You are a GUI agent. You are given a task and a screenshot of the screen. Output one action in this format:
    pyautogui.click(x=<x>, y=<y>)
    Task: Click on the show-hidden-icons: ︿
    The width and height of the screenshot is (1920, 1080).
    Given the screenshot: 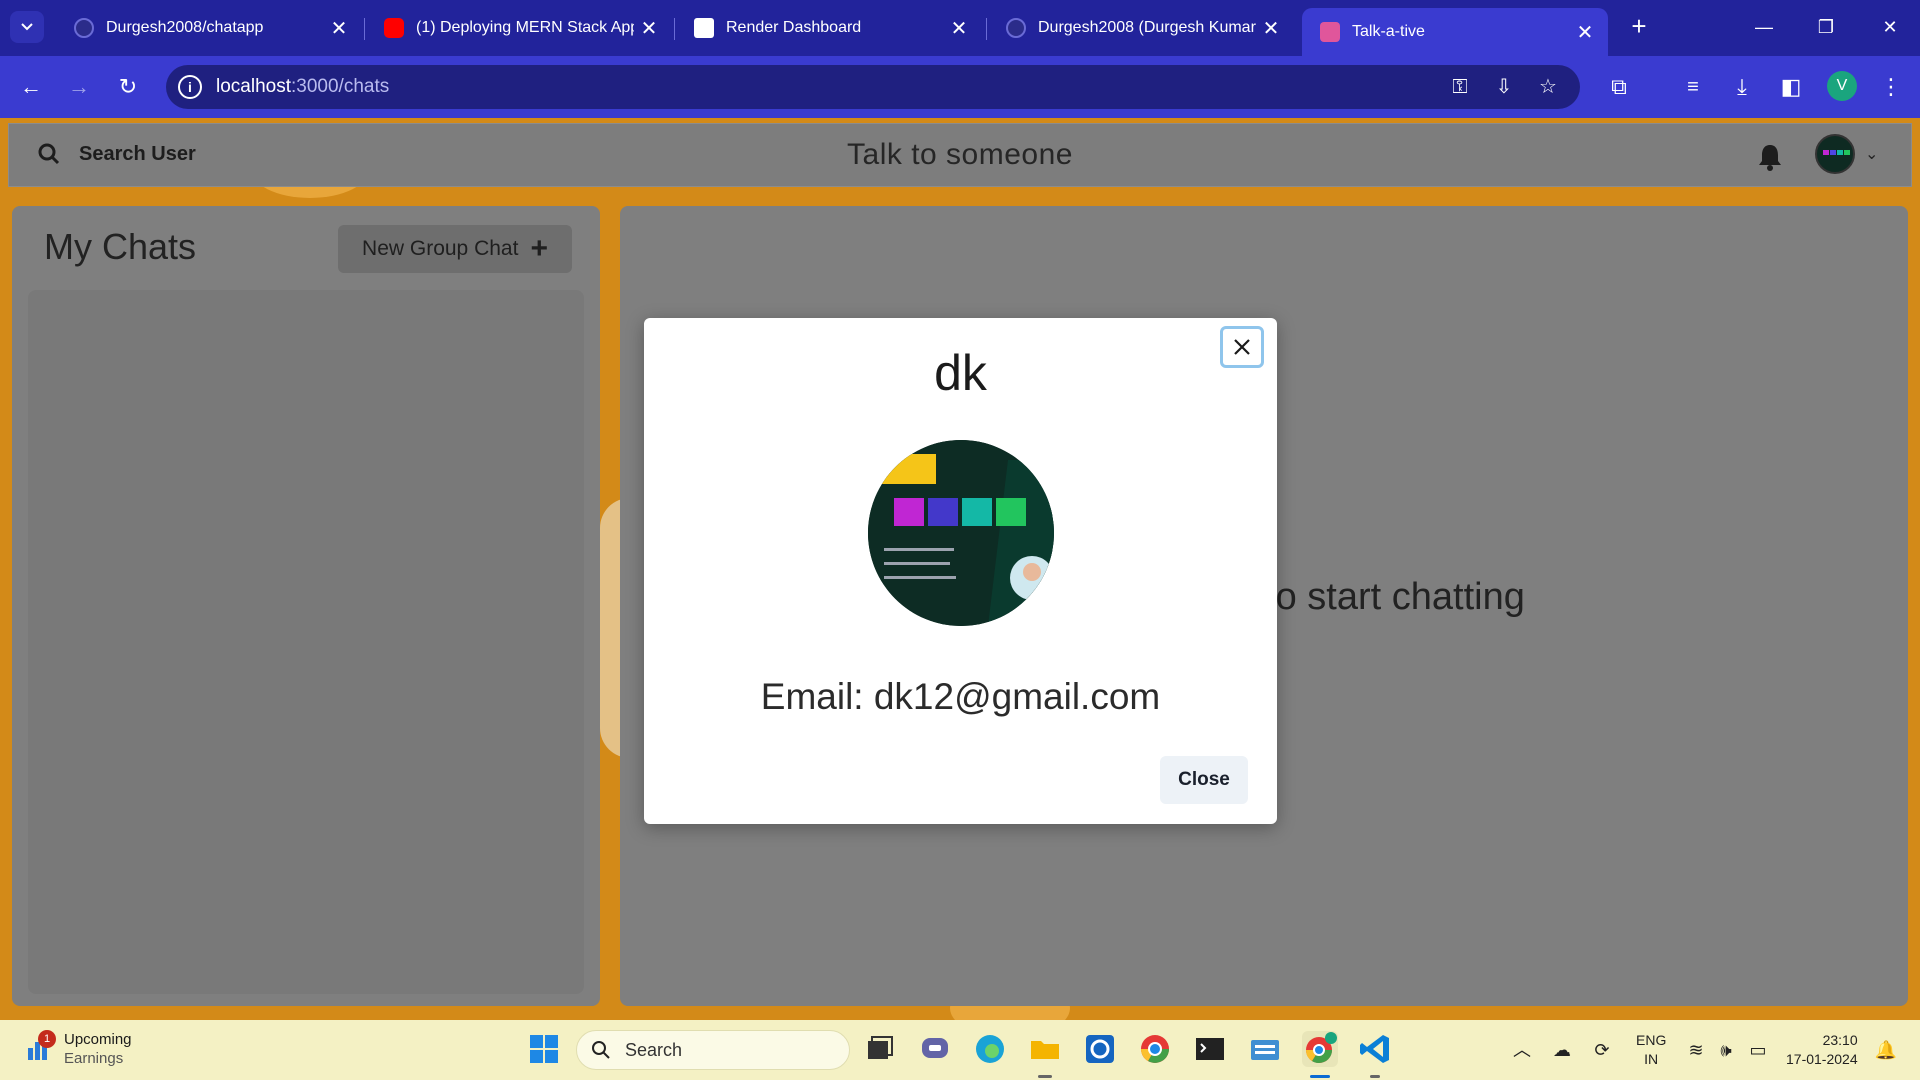 What is the action you would take?
    pyautogui.click(x=1522, y=1050)
    